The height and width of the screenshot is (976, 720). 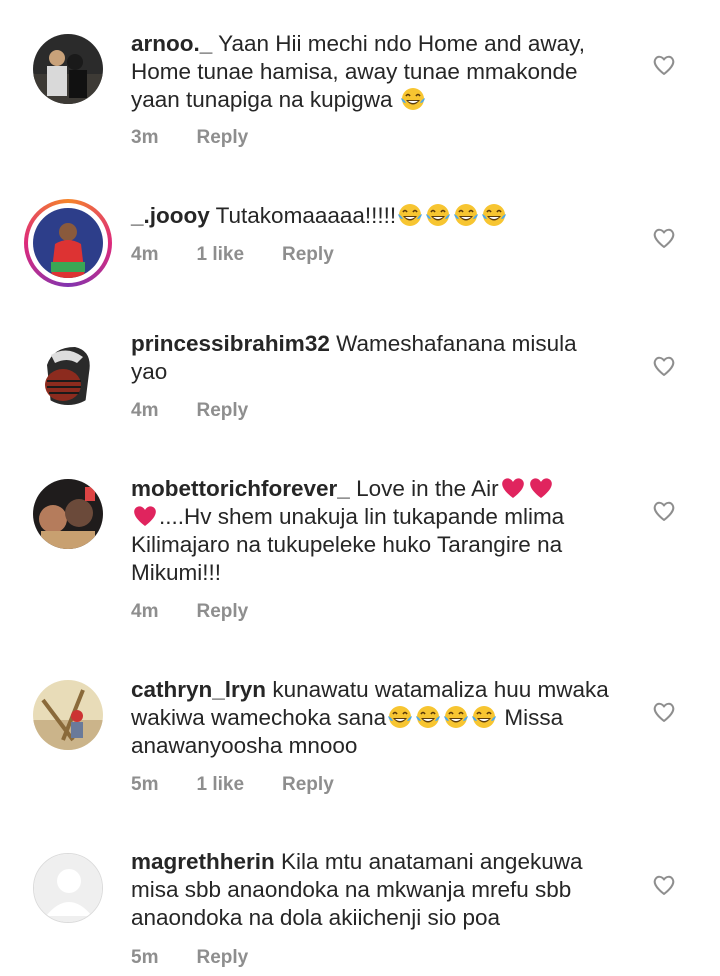 I want to click on comment-meta: 5m 1 like Reply, so click(x=251, y=785).